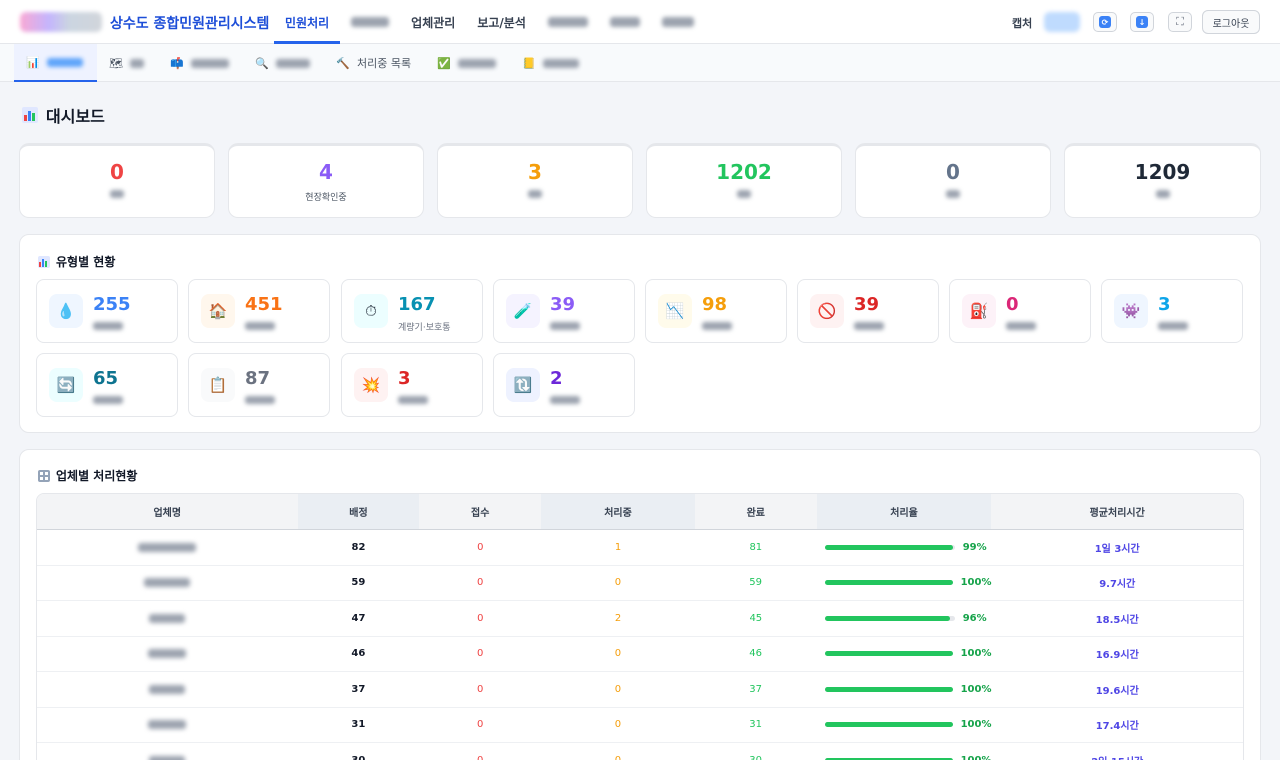  I want to click on stat-card-5: 0, so click(953, 180).